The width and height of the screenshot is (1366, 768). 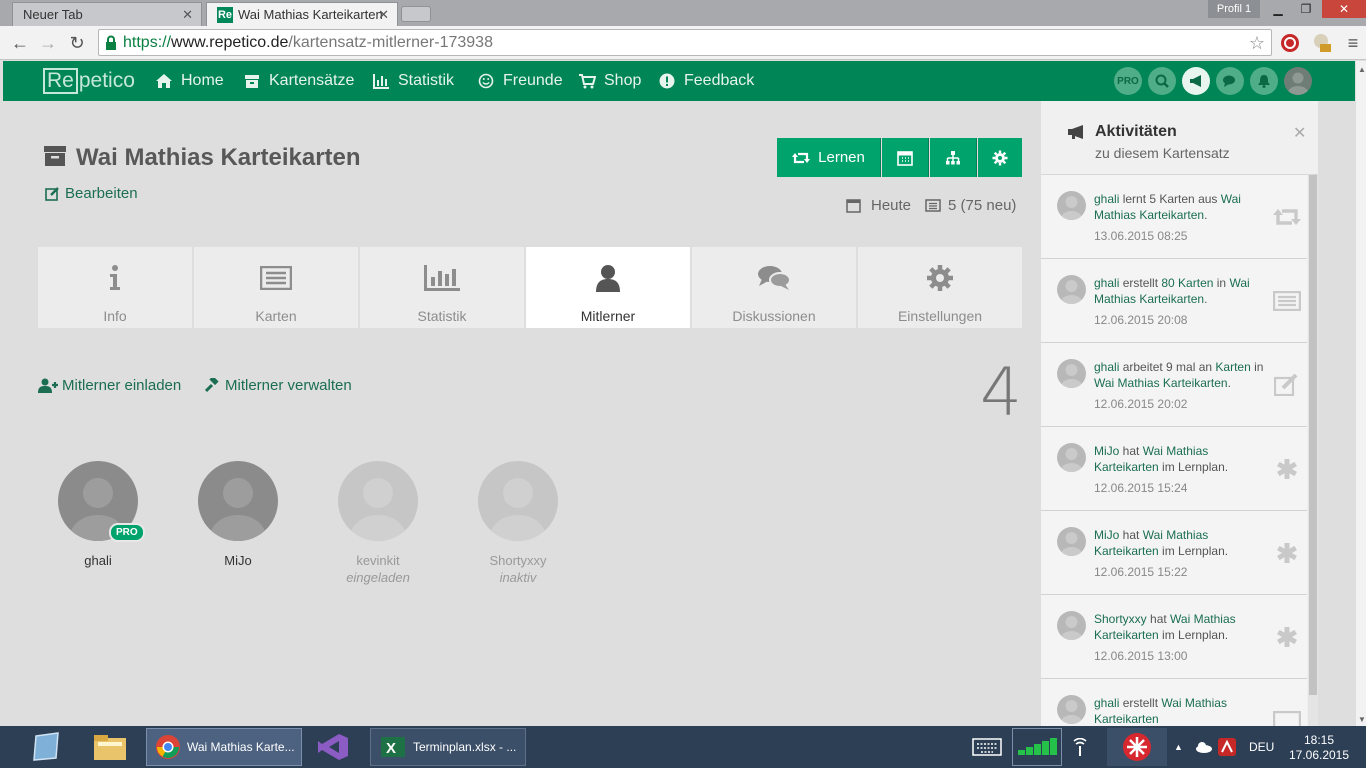 I want to click on calendar-button, so click(x=905, y=157).